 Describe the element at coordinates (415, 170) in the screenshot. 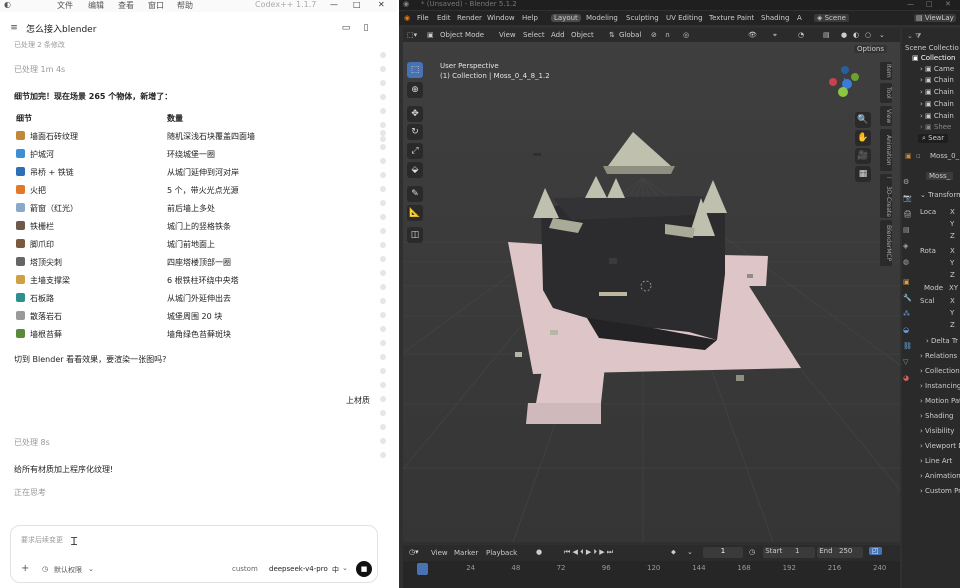

I see `transform-tool-icon: ⬙` at that location.